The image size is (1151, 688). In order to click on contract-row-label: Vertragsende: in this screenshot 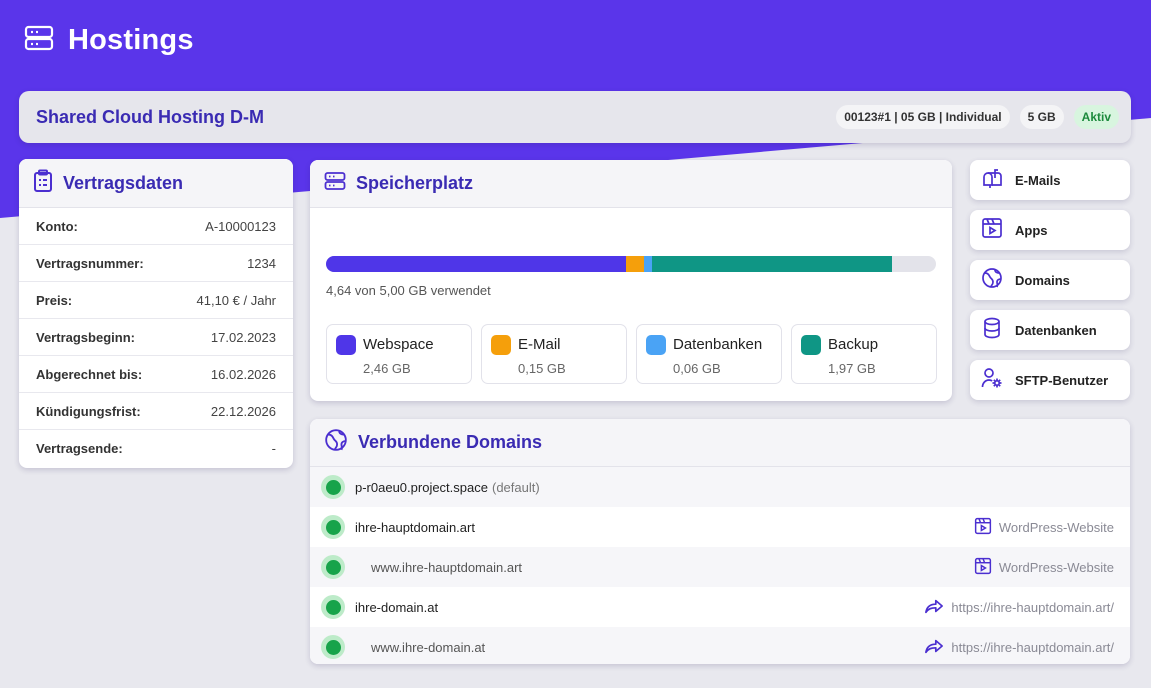, I will do `click(79, 448)`.